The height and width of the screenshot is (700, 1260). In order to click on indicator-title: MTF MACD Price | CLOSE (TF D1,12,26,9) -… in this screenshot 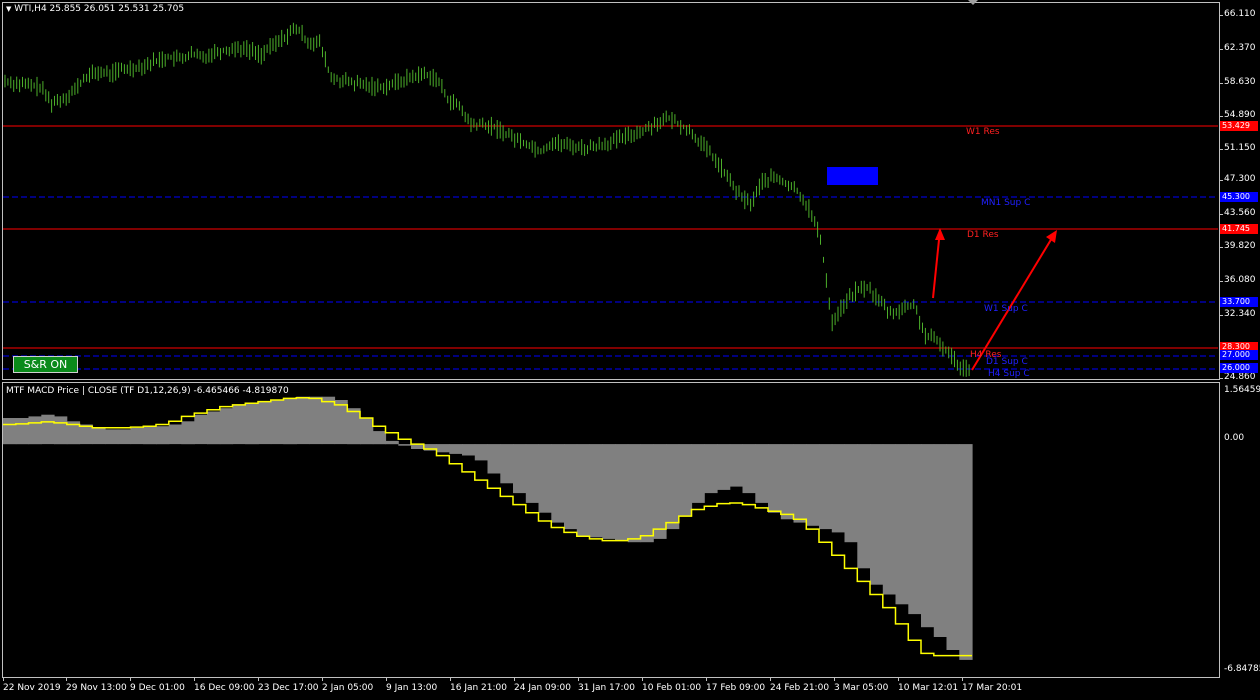, I will do `click(147, 391)`.